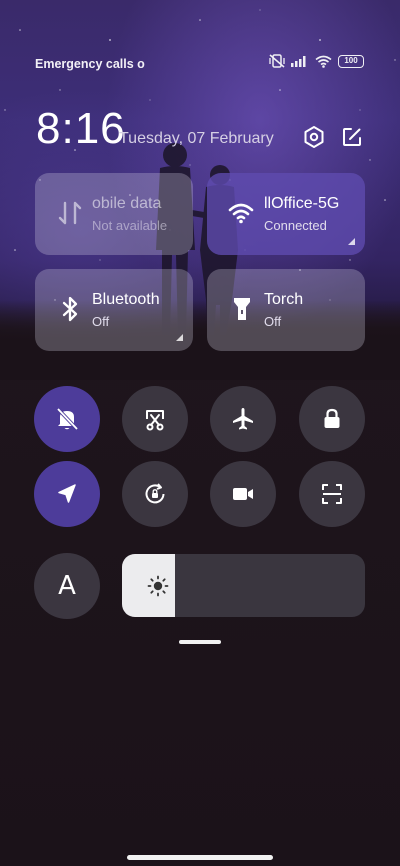 The width and height of the screenshot is (400, 866). What do you see at coordinates (277, 61) in the screenshot?
I see `vibrate-off-icon` at bounding box center [277, 61].